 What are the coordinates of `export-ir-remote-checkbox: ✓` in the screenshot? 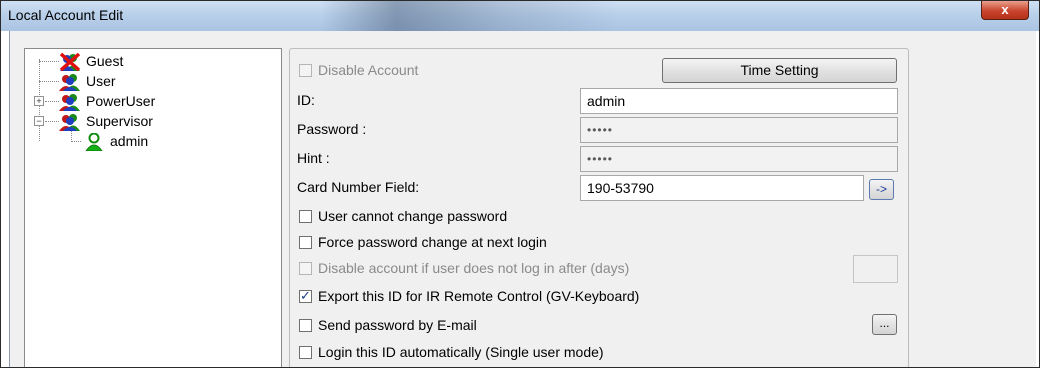 It's located at (305, 295).